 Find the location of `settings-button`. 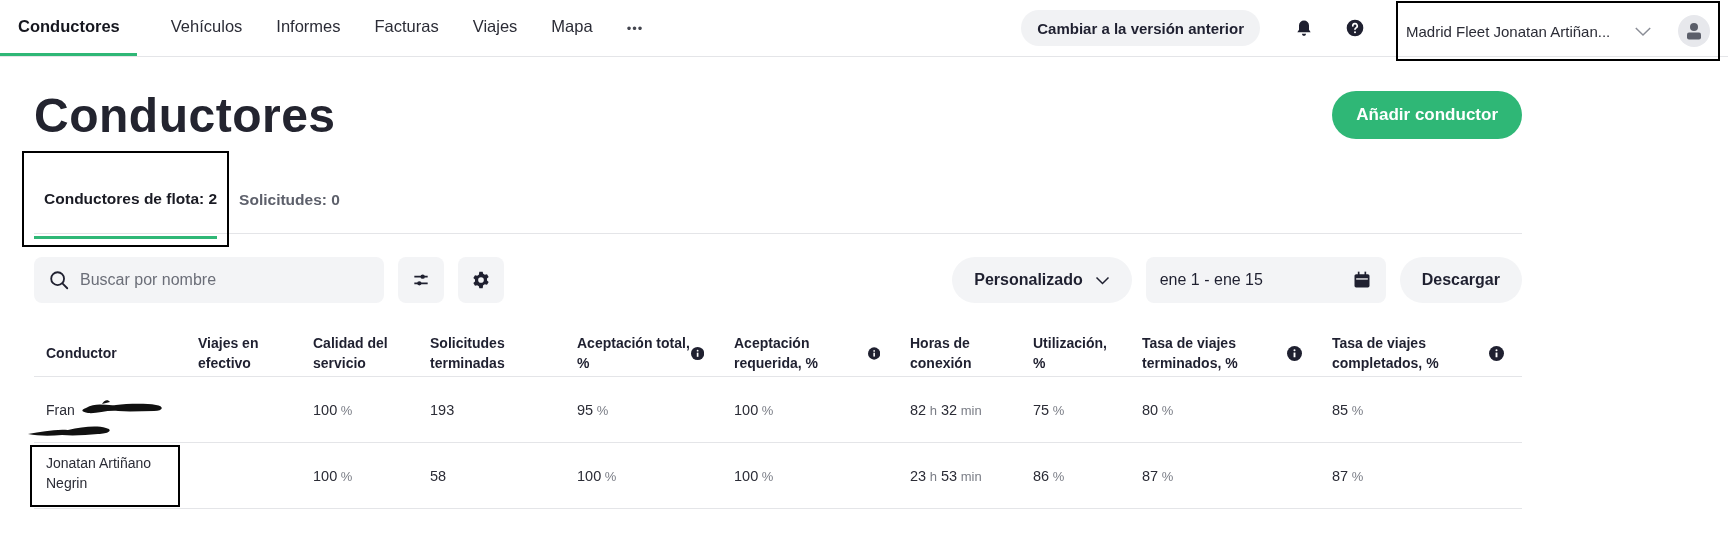

settings-button is located at coordinates (481, 280).